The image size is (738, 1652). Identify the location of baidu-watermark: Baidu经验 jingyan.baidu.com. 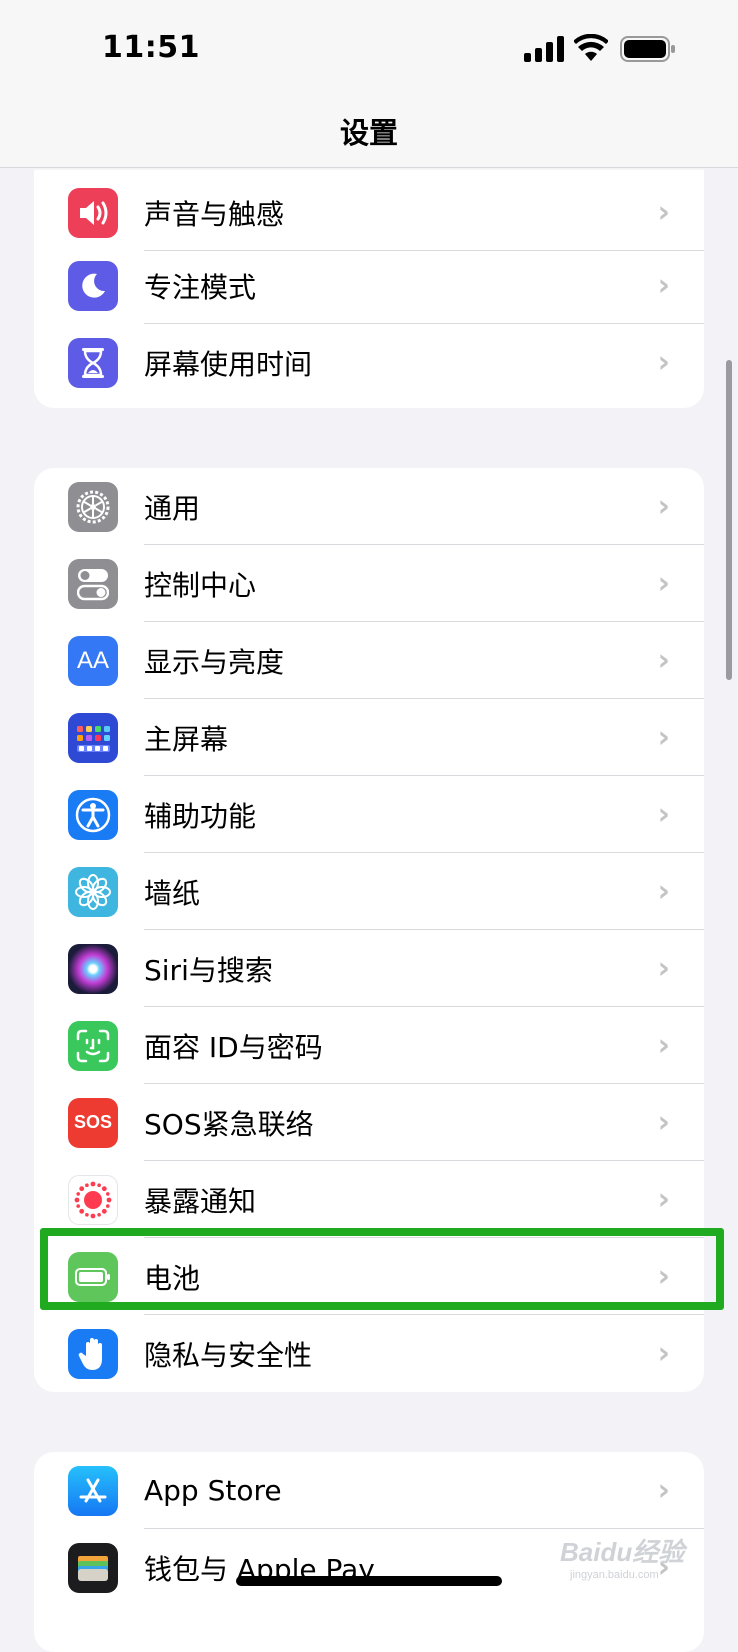
(640, 1562).